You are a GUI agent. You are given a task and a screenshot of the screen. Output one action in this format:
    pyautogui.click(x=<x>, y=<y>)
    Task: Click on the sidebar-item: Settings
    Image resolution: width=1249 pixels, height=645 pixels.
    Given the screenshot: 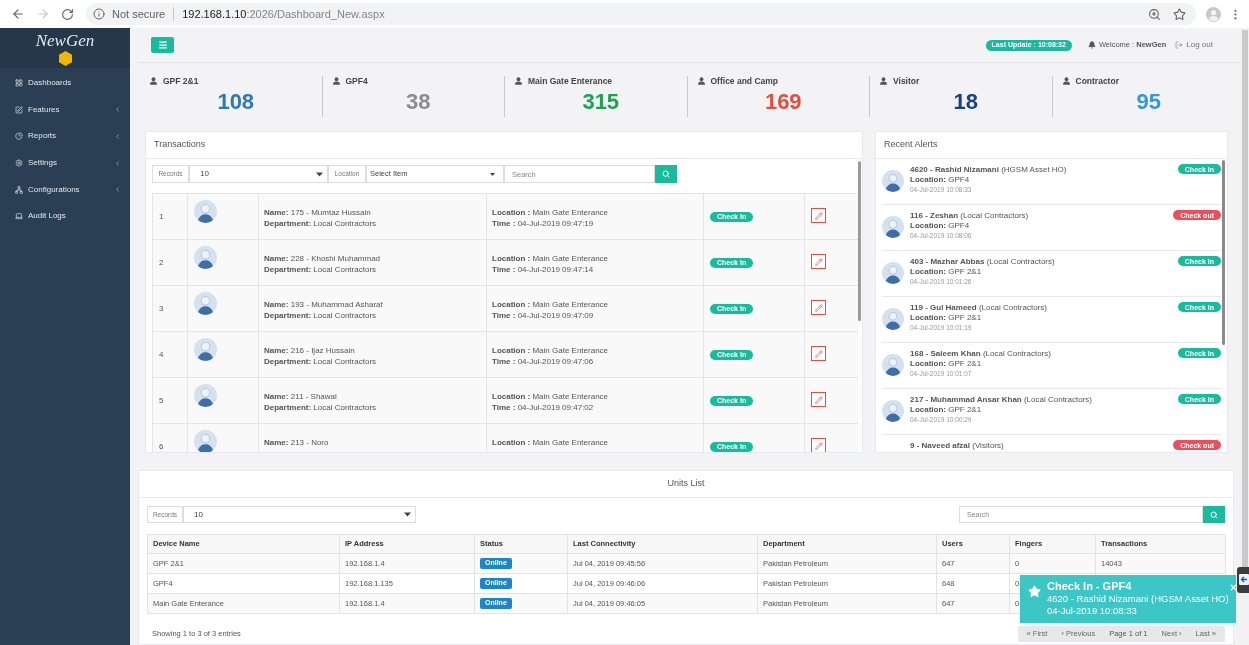 What is the action you would take?
    pyautogui.click(x=65, y=163)
    